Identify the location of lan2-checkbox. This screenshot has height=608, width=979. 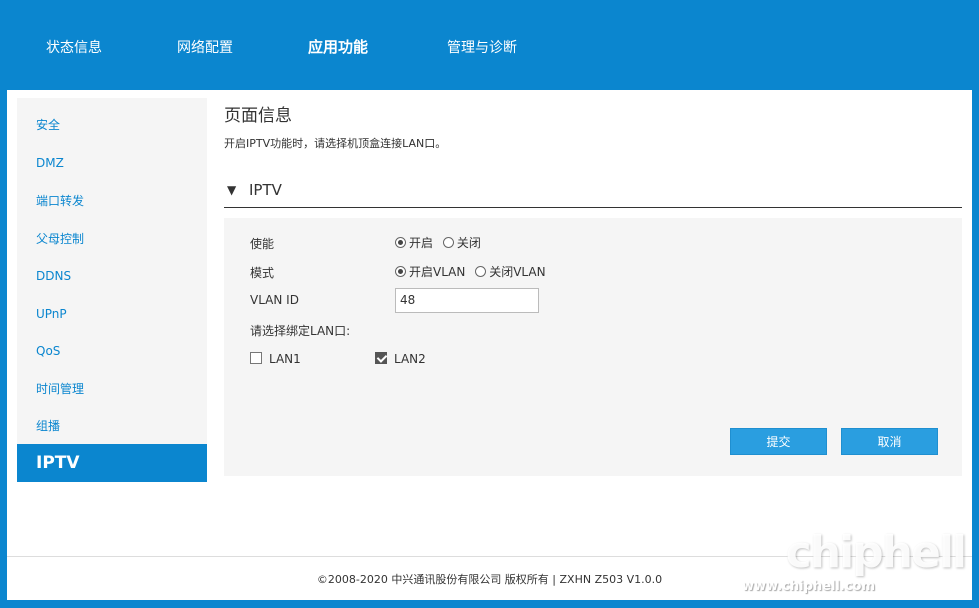
(381, 358).